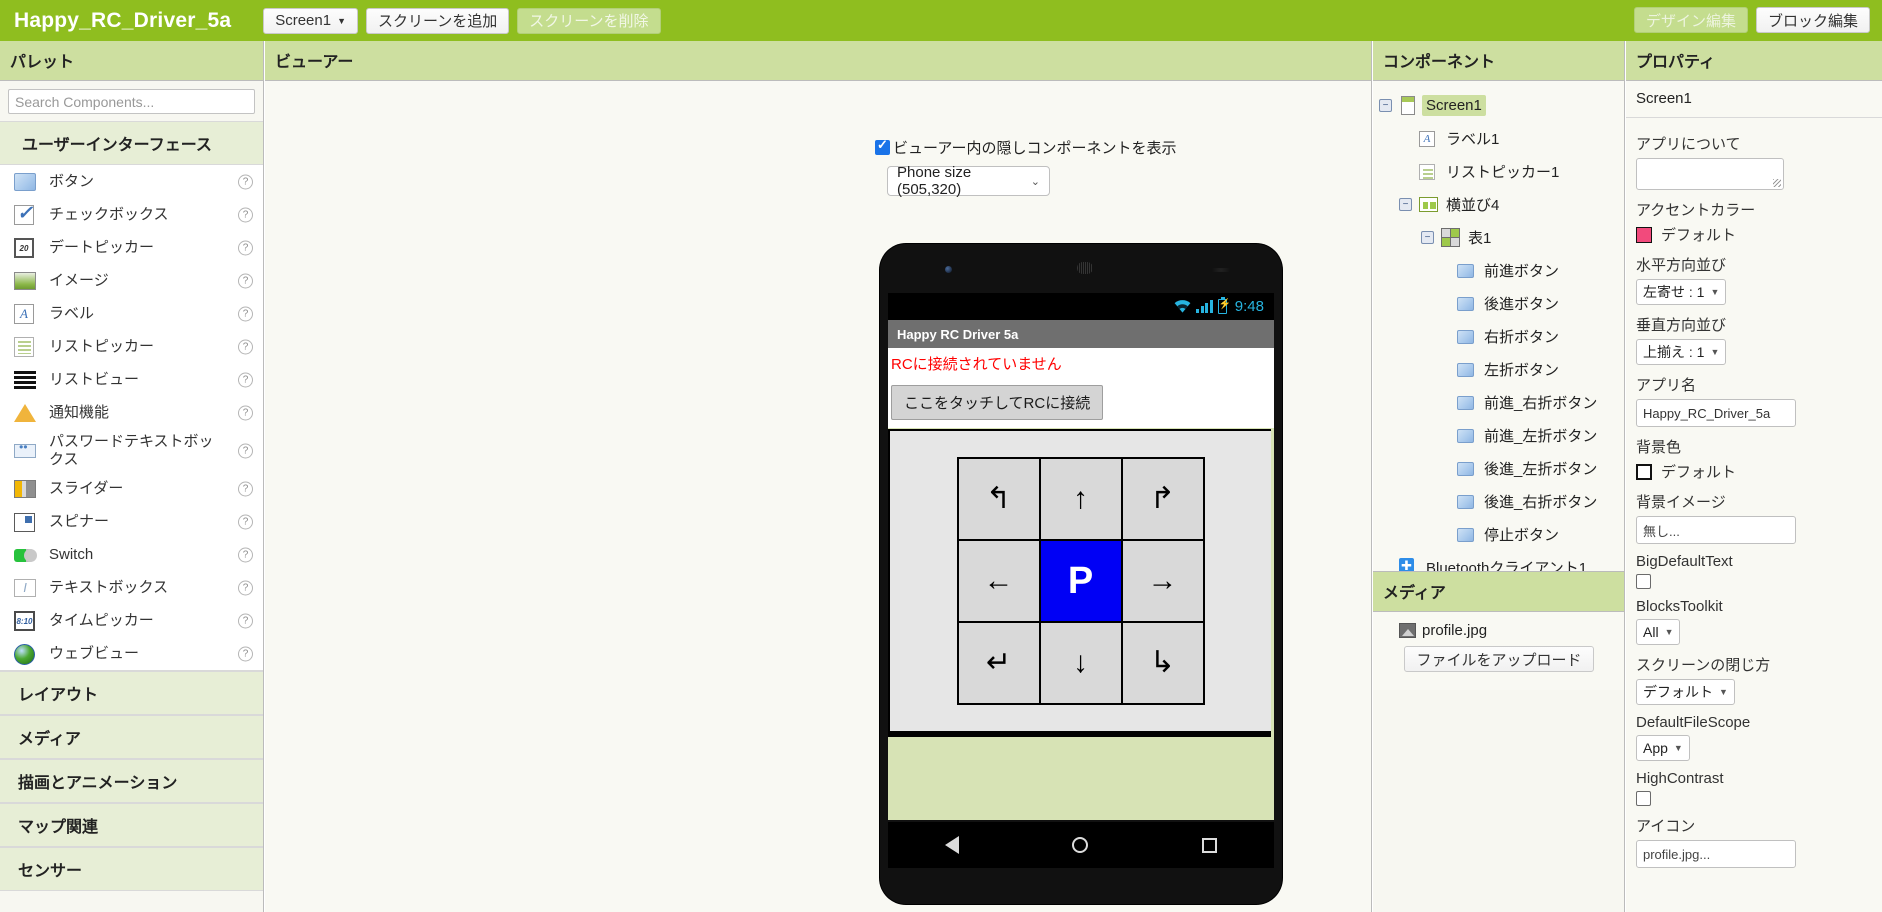  What do you see at coordinates (131, 869) in the screenshot?
I see `palette-category-sensors: センサー` at bounding box center [131, 869].